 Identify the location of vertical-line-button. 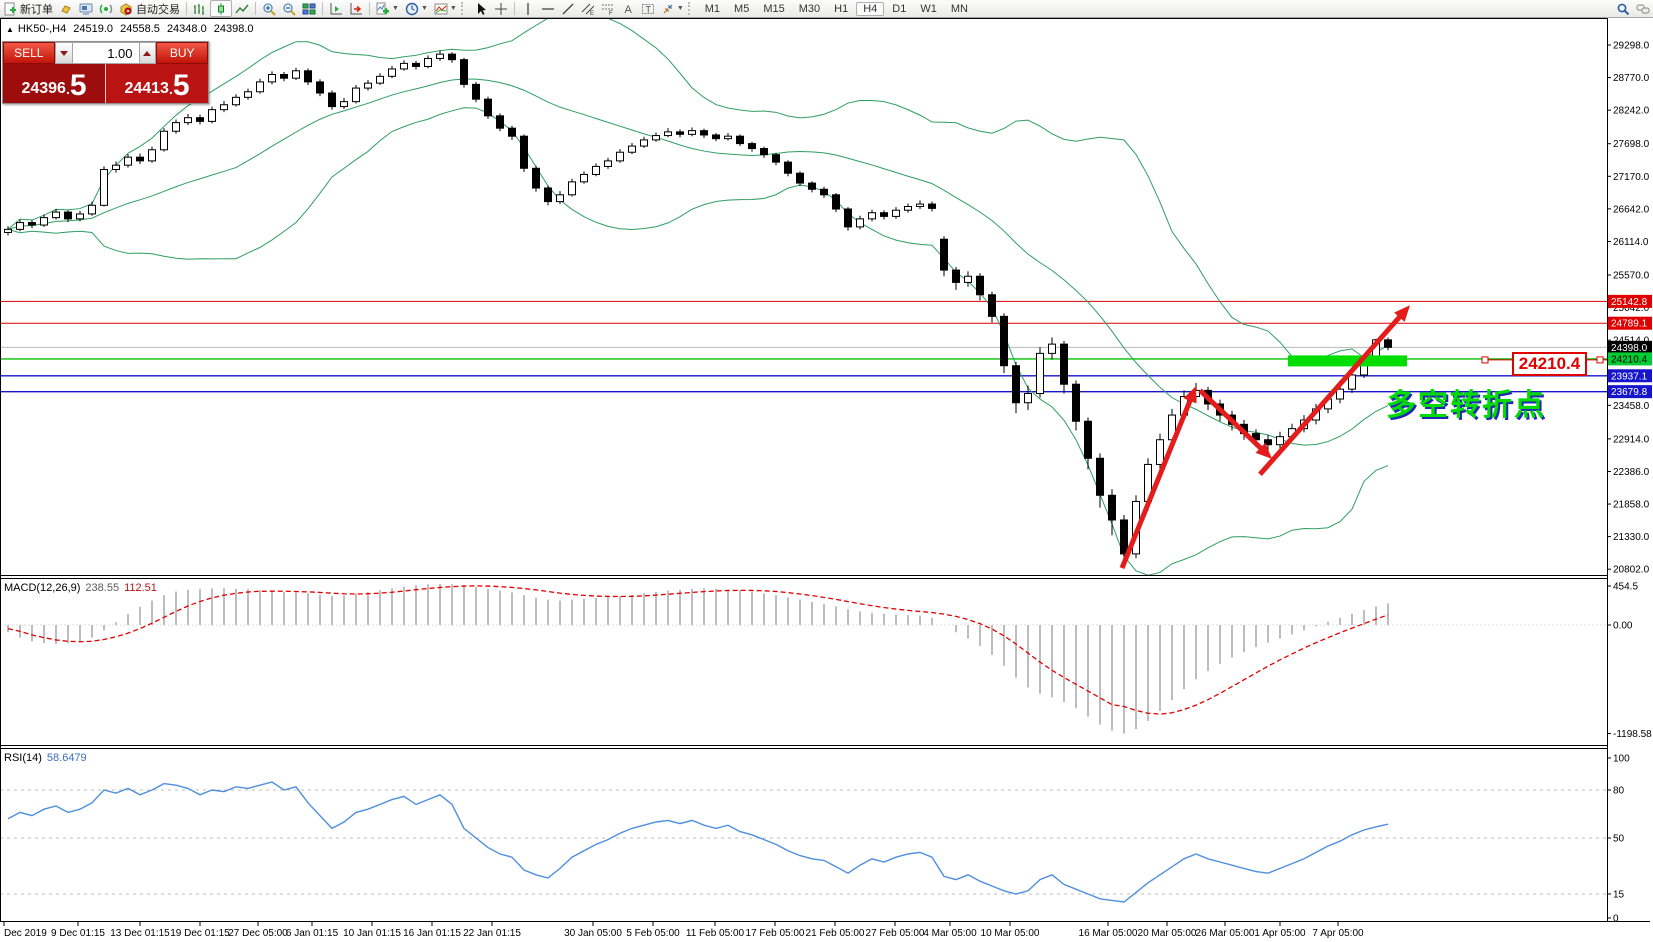
(528, 8).